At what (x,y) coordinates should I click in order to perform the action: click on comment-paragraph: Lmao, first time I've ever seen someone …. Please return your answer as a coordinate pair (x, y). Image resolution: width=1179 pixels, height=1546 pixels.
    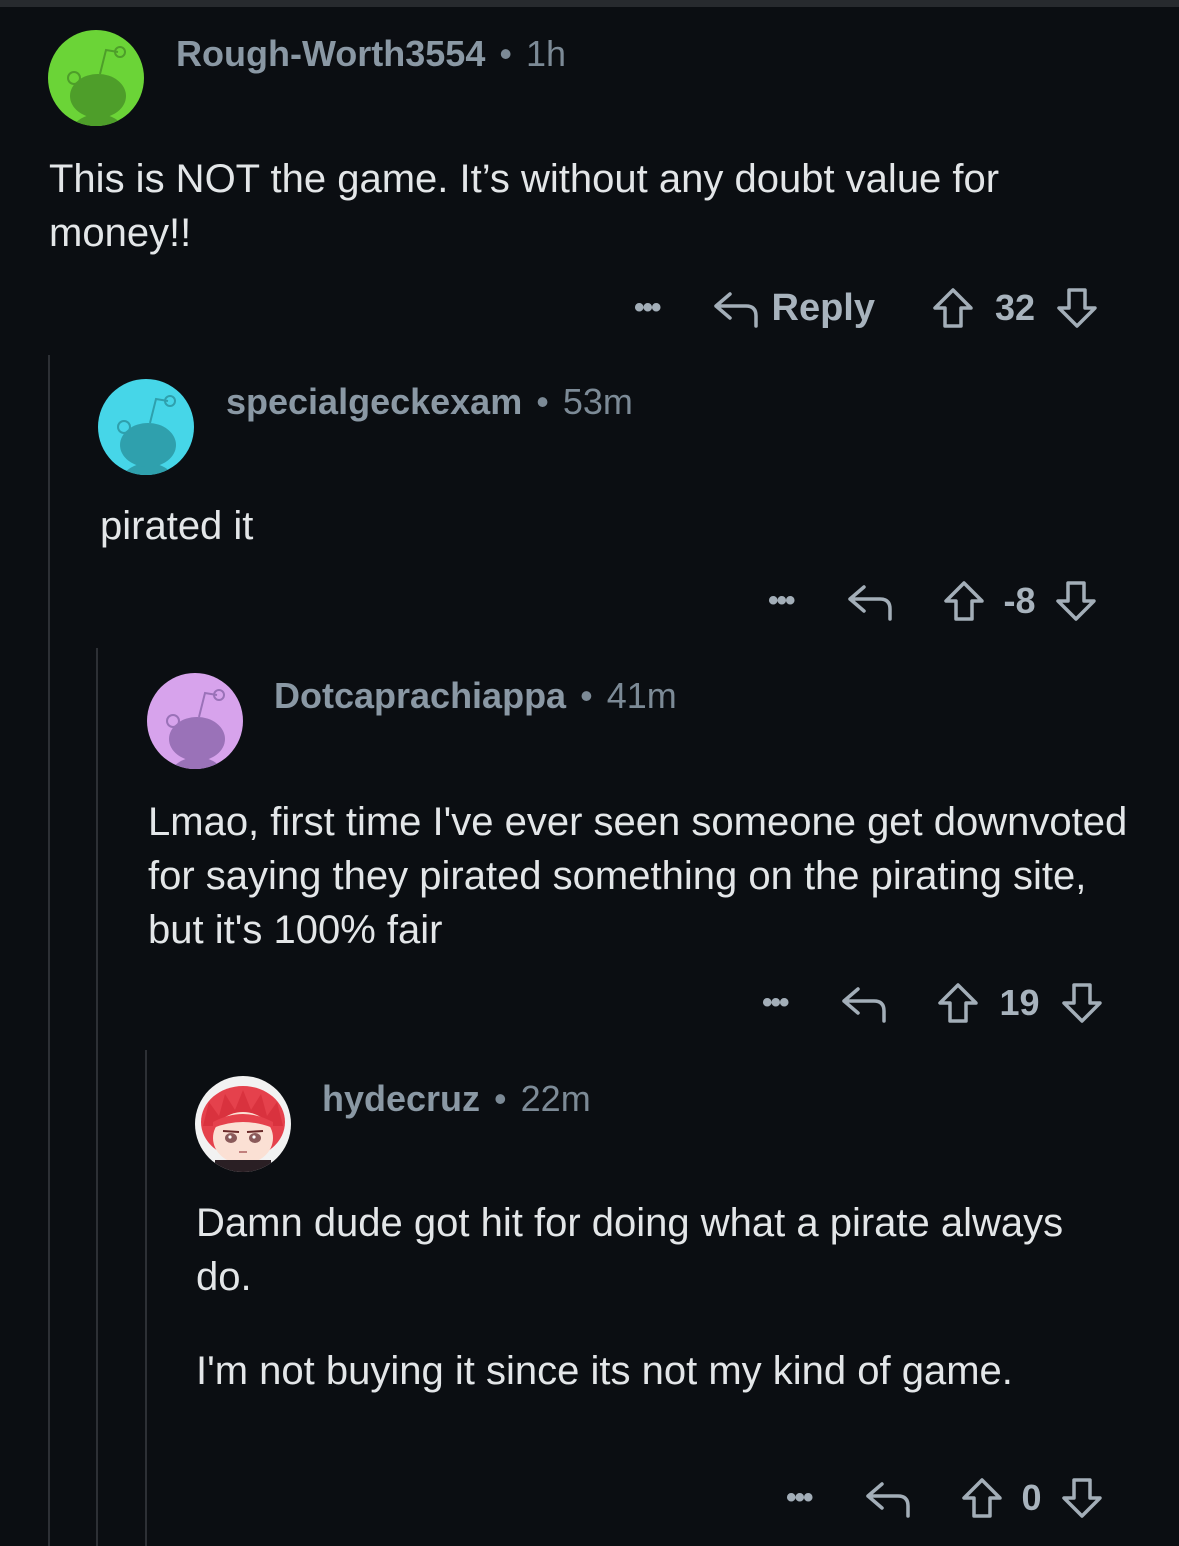
    Looking at the image, I should click on (638, 876).